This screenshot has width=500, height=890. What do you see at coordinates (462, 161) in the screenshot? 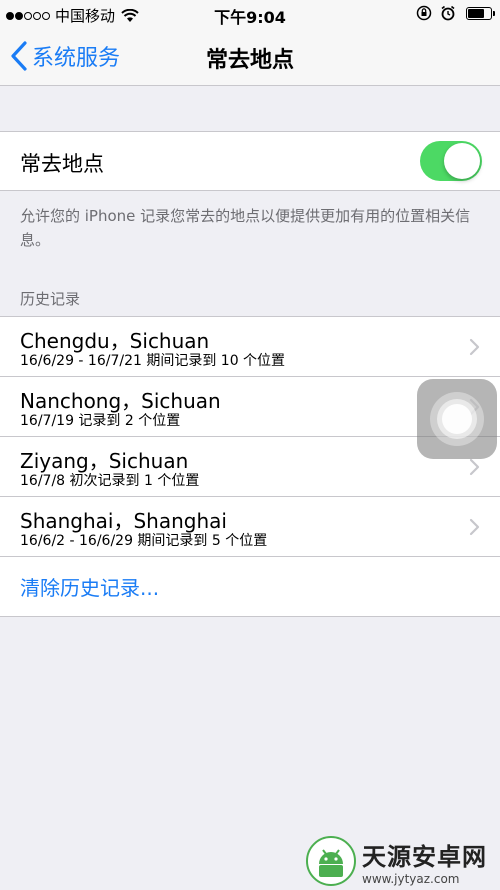
I see `toggle-knob` at bounding box center [462, 161].